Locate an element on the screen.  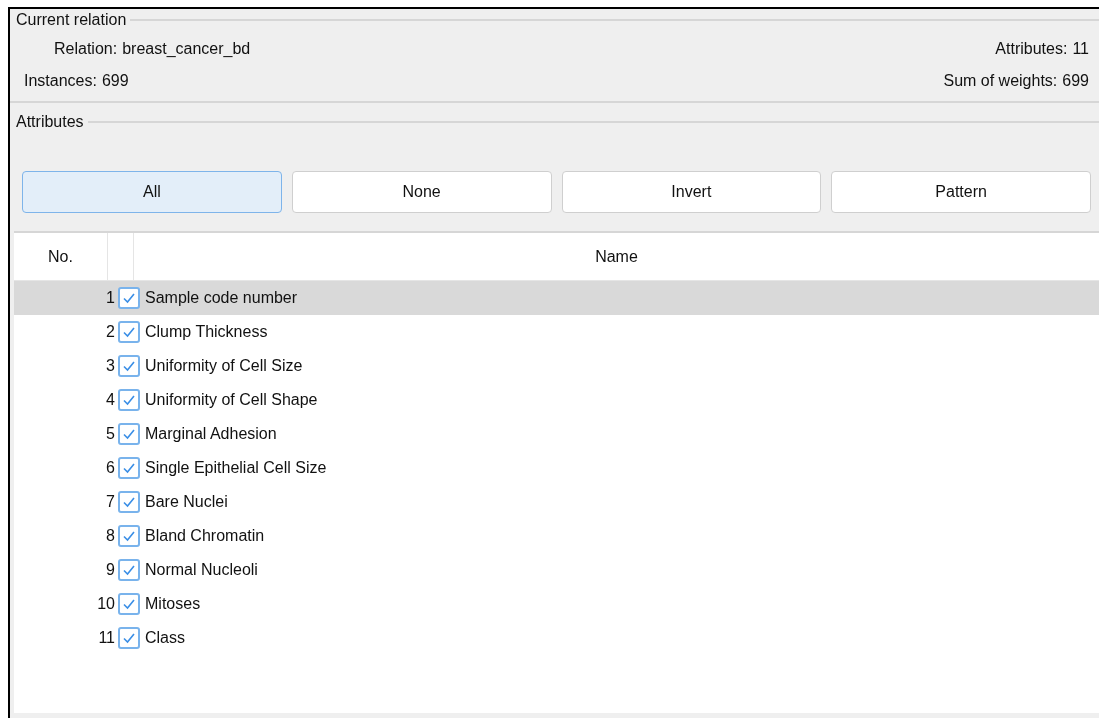
attributes-value: 11 is located at coordinates (1080, 49).